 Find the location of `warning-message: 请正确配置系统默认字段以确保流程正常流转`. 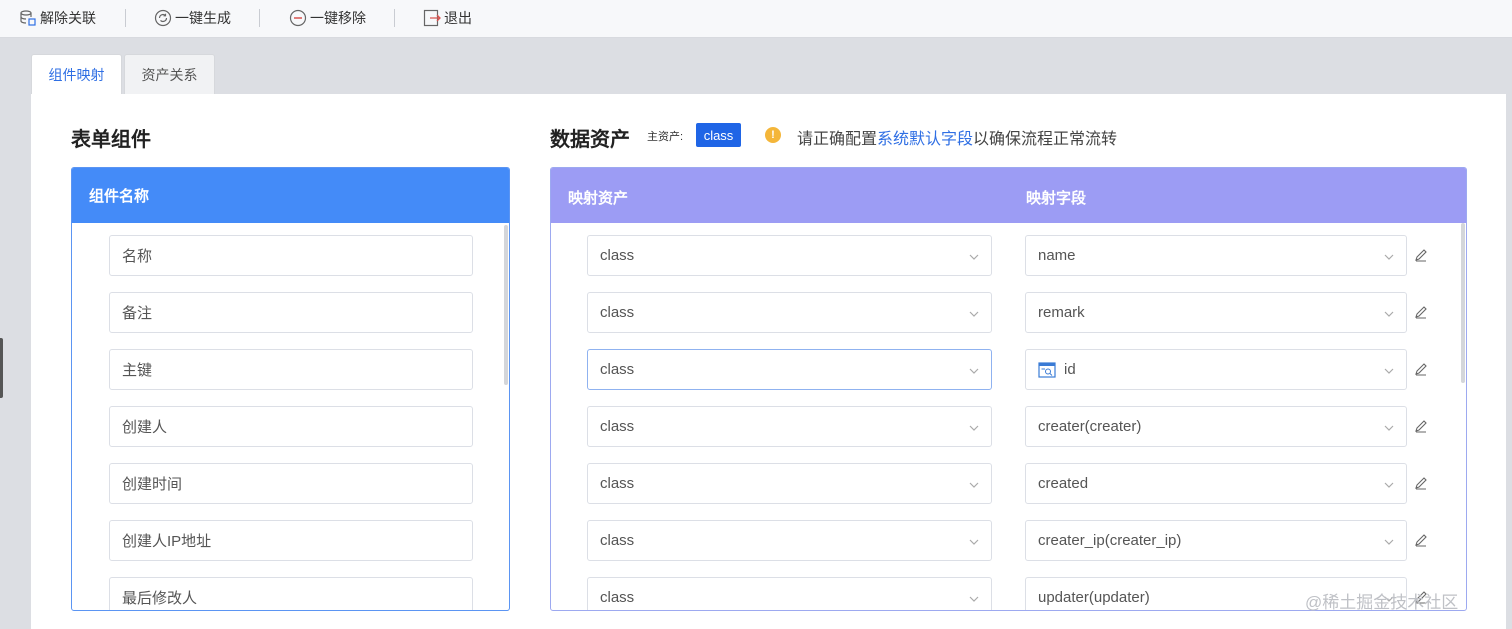

warning-message: 请正确配置系统默认字段以确保流程正常流转 is located at coordinates (957, 137).